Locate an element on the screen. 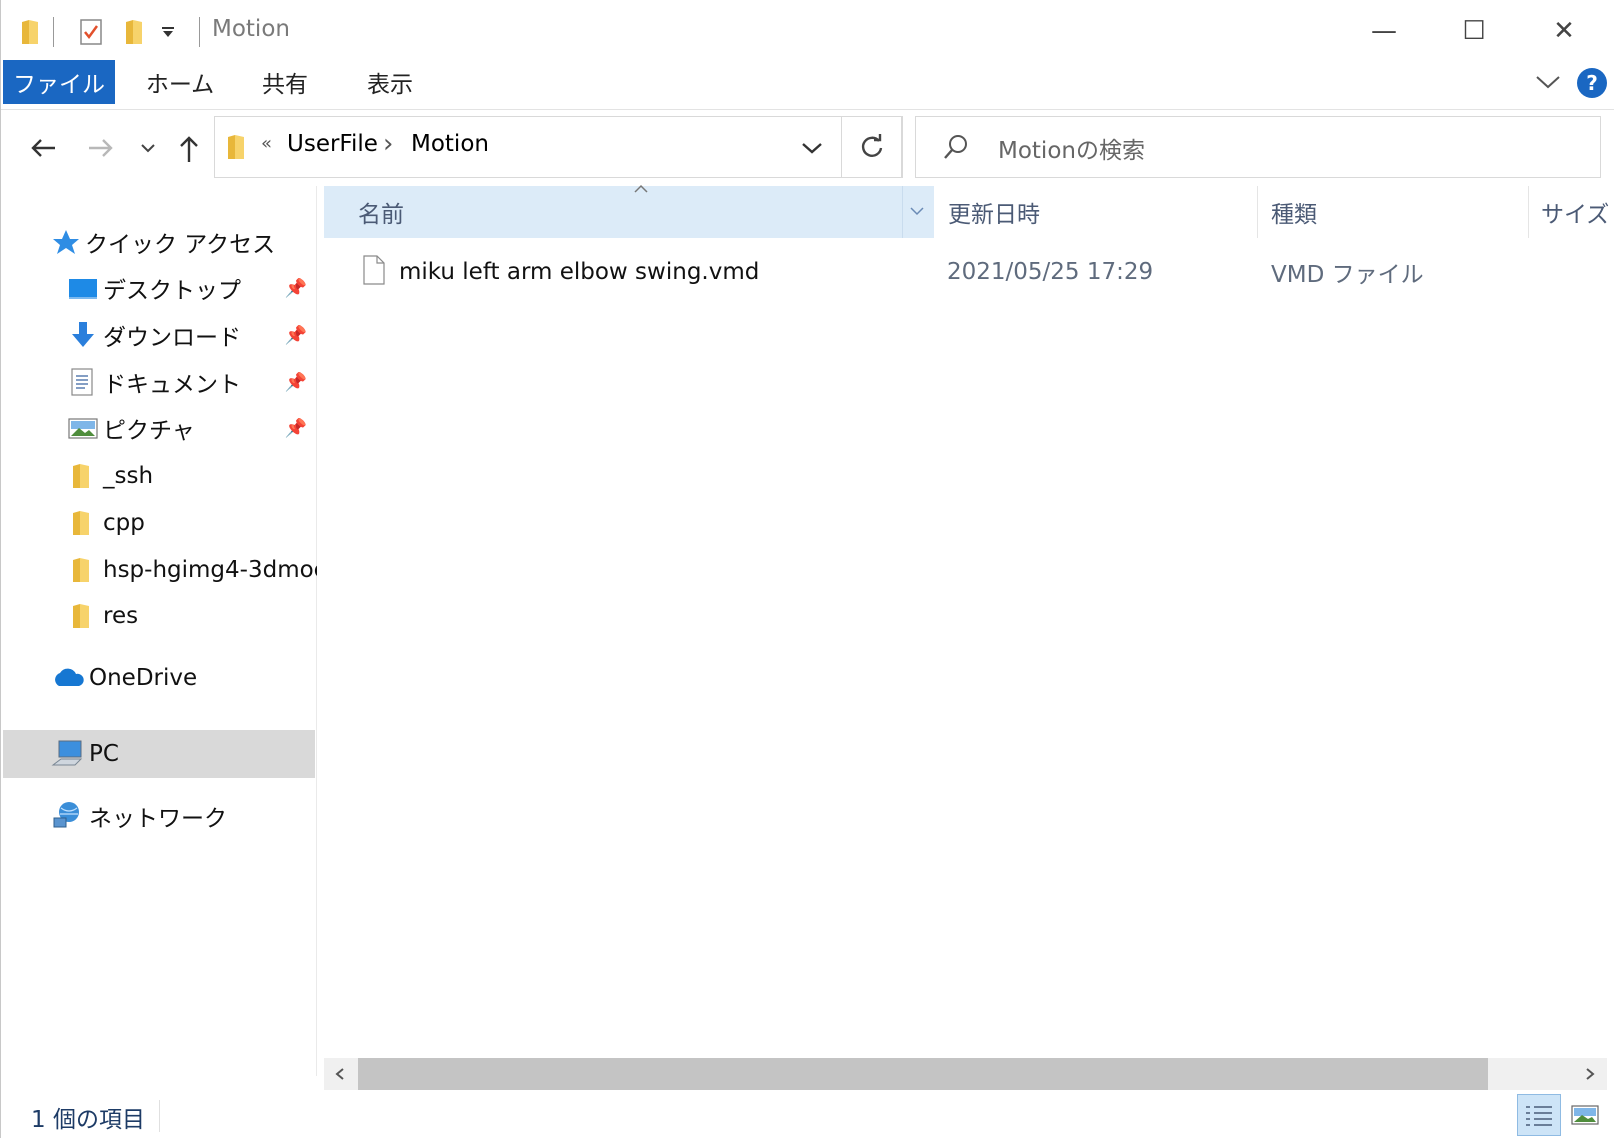 The image size is (1614, 1138). desktop-icon is located at coordinates (83, 289).